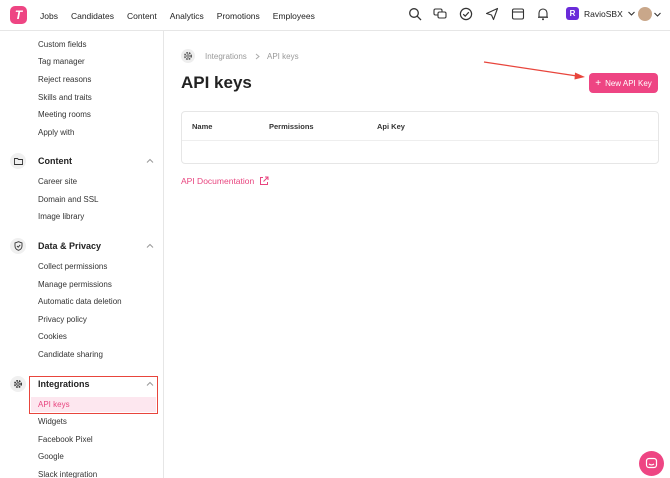 The image size is (670, 478). What do you see at coordinates (294, 16) in the screenshot?
I see `nav-employees: Employees` at bounding box center [294, 16].